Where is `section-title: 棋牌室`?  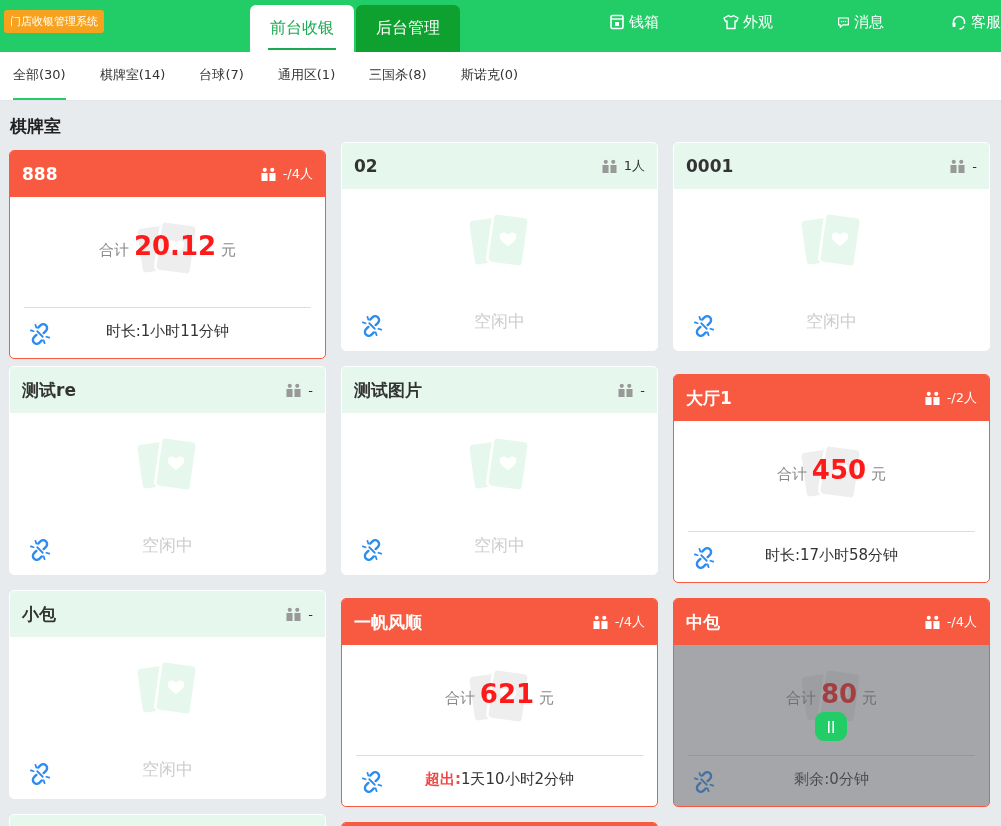 section-title: 棋牌室 is located at coordinates (35, 126).